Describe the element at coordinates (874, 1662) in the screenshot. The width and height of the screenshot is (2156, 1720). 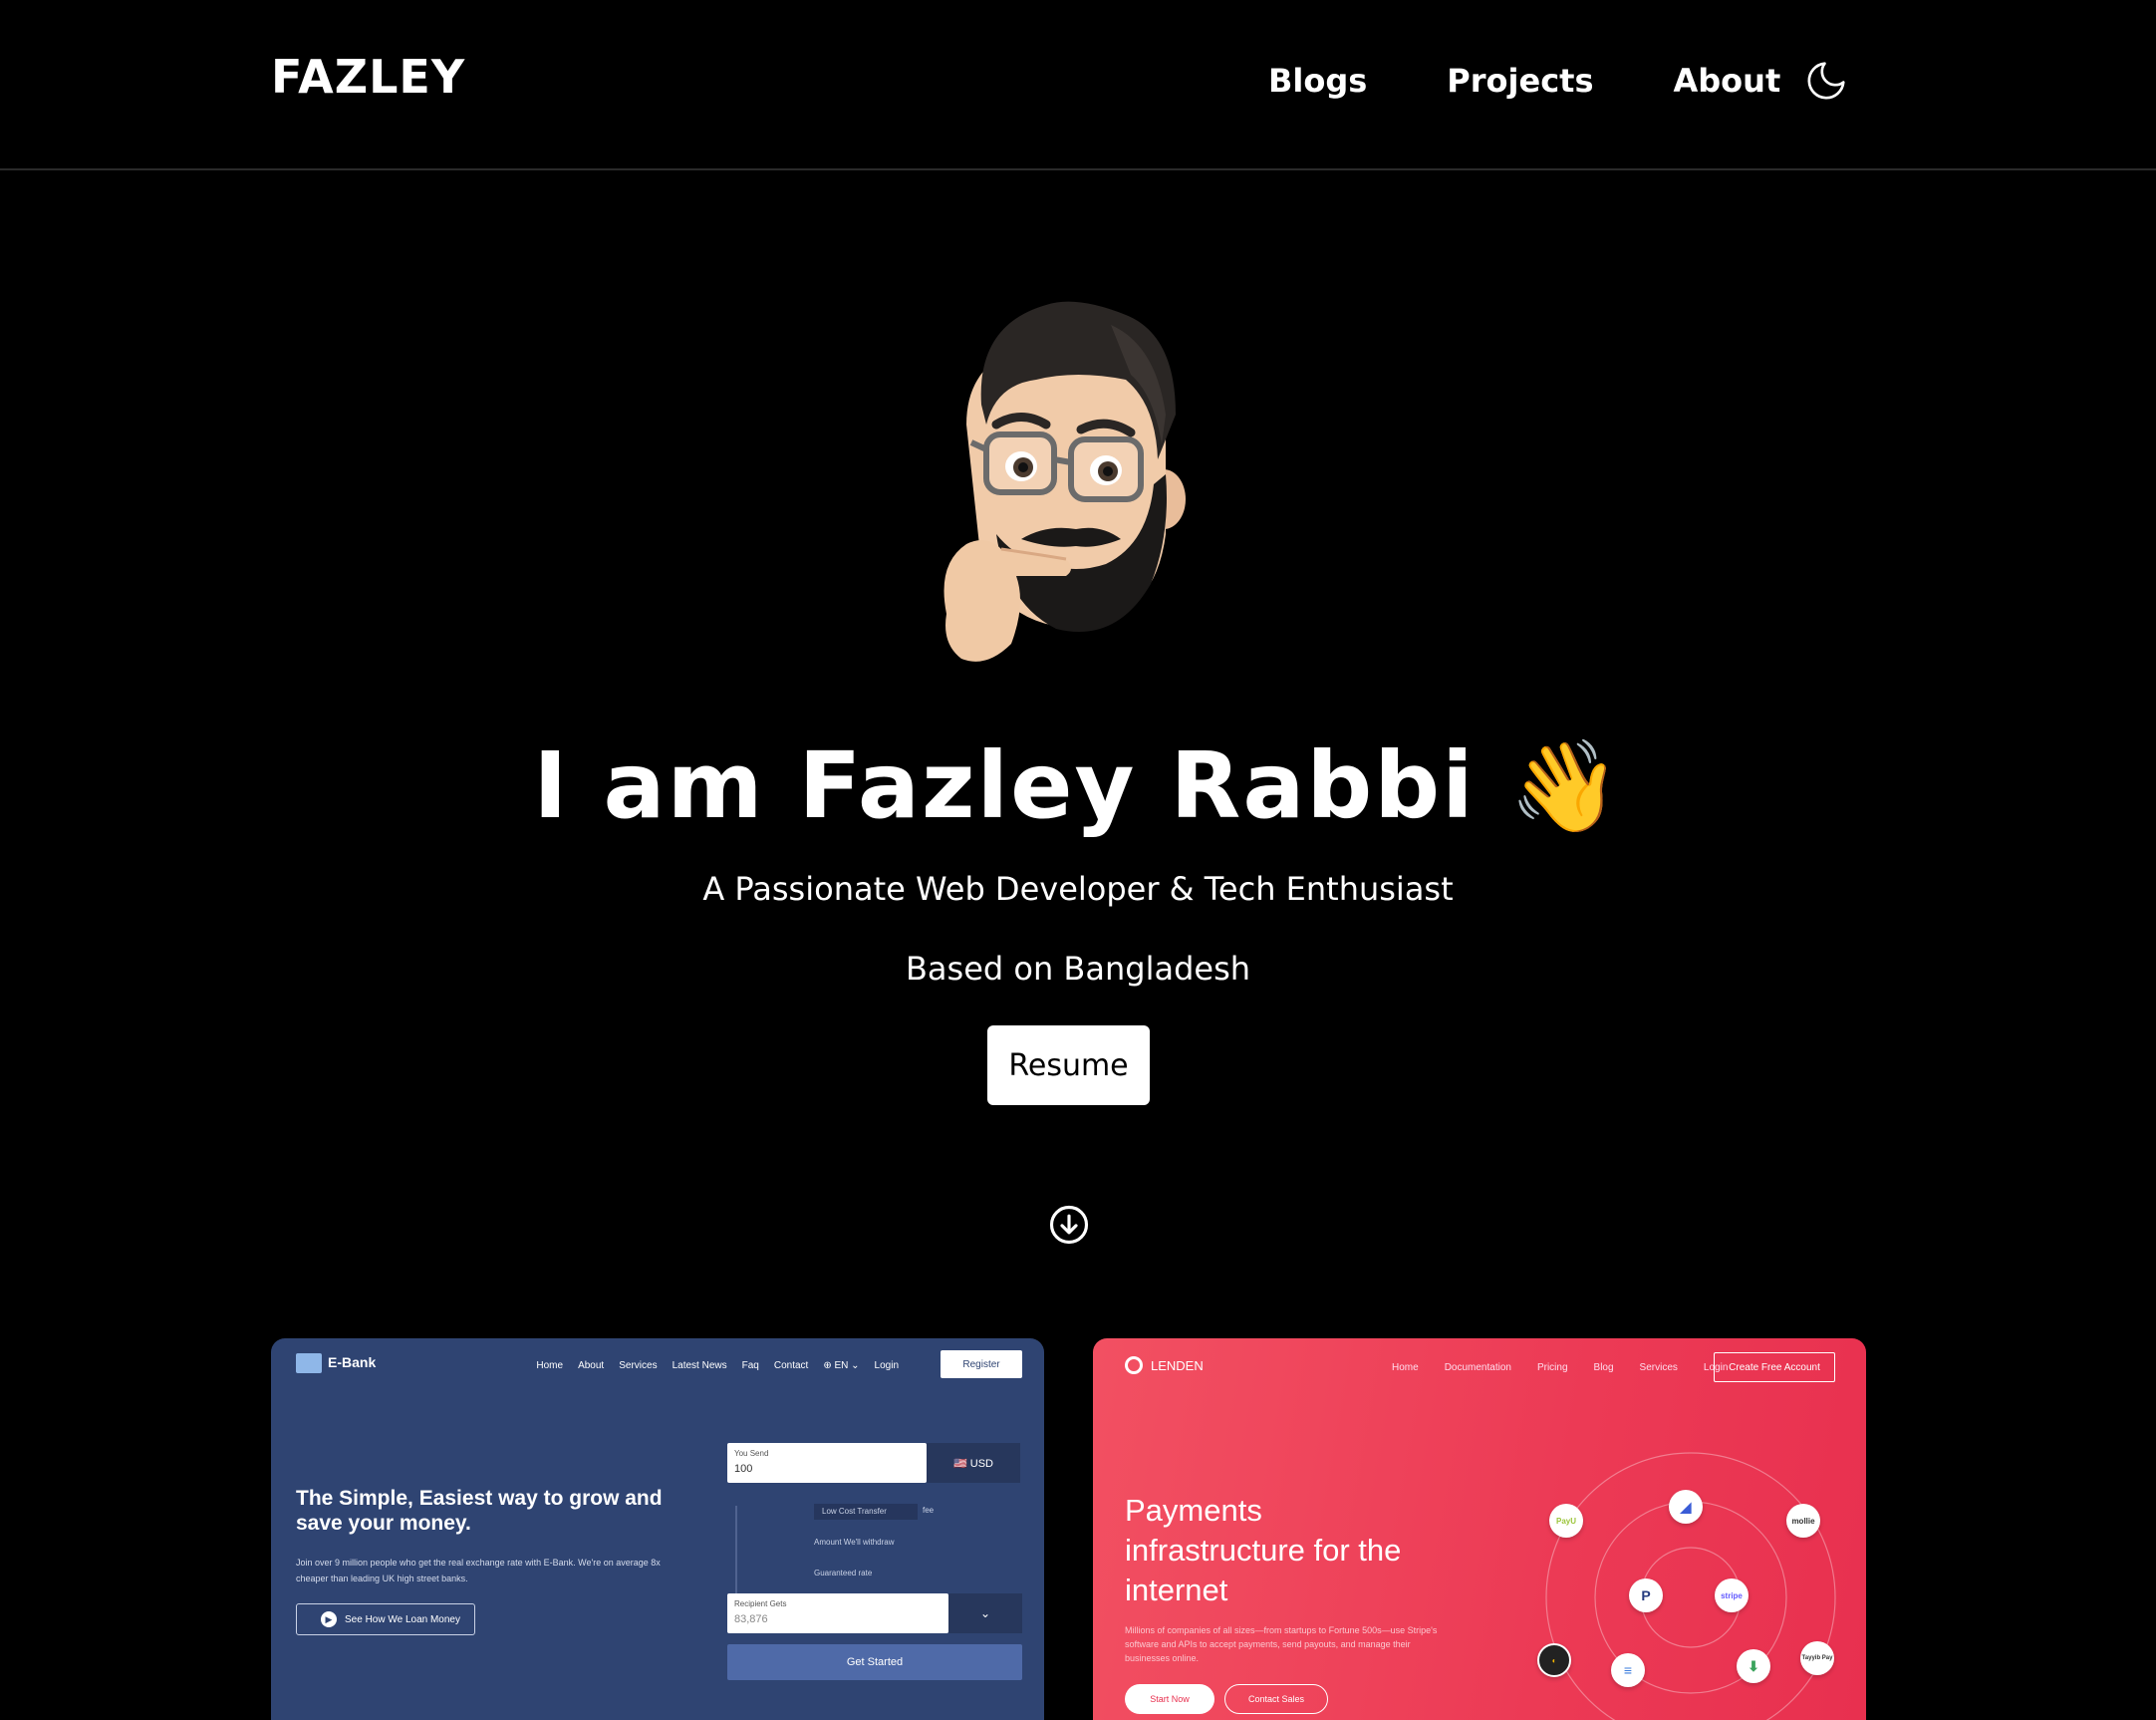
I see `ebank-get-started-button: Get Started` at that location.